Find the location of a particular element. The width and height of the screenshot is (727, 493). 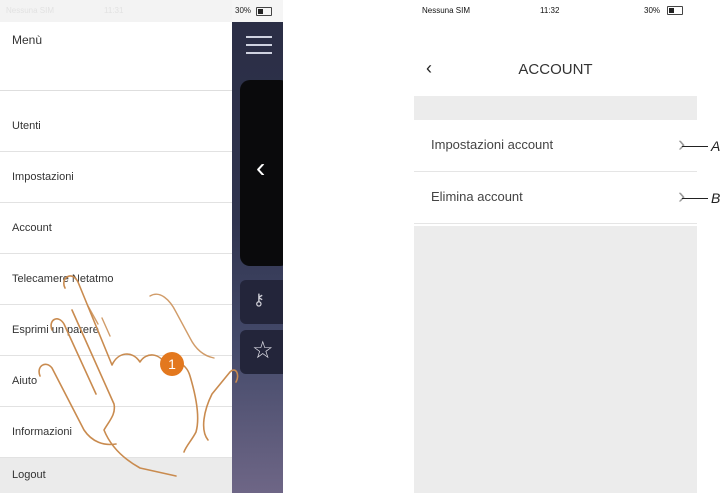

row-label: Impostazioni account is located at coordinates (492, 144).